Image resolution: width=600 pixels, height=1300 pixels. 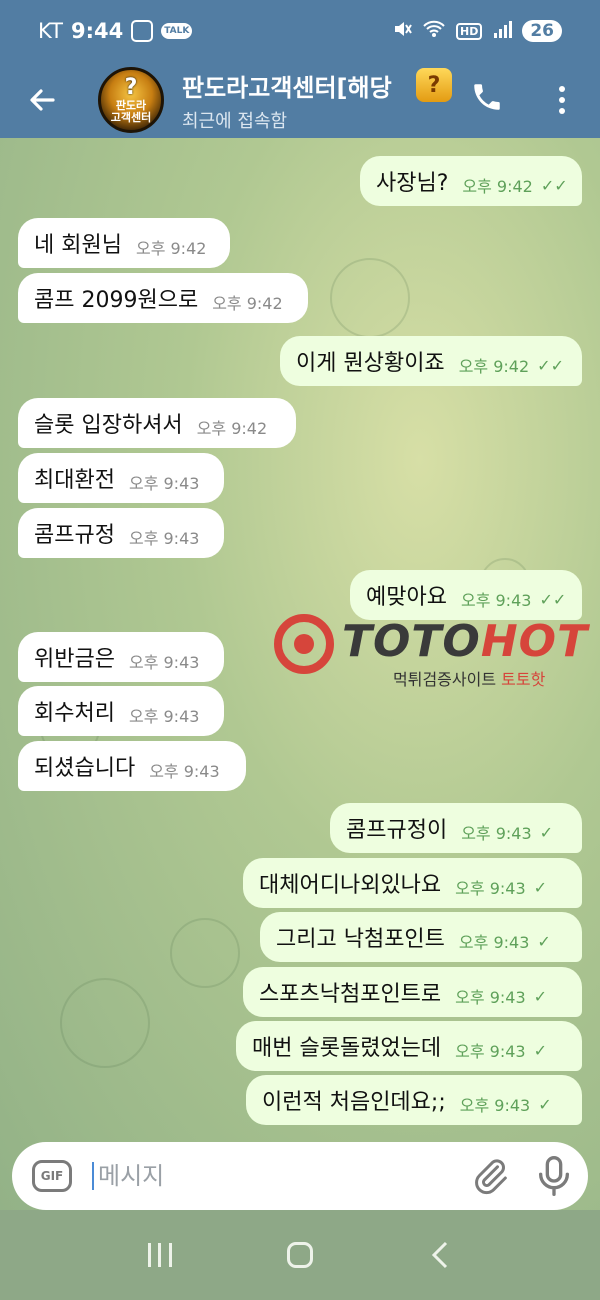 I want to click on recent-apps-button, so click(x=159, y=1255).